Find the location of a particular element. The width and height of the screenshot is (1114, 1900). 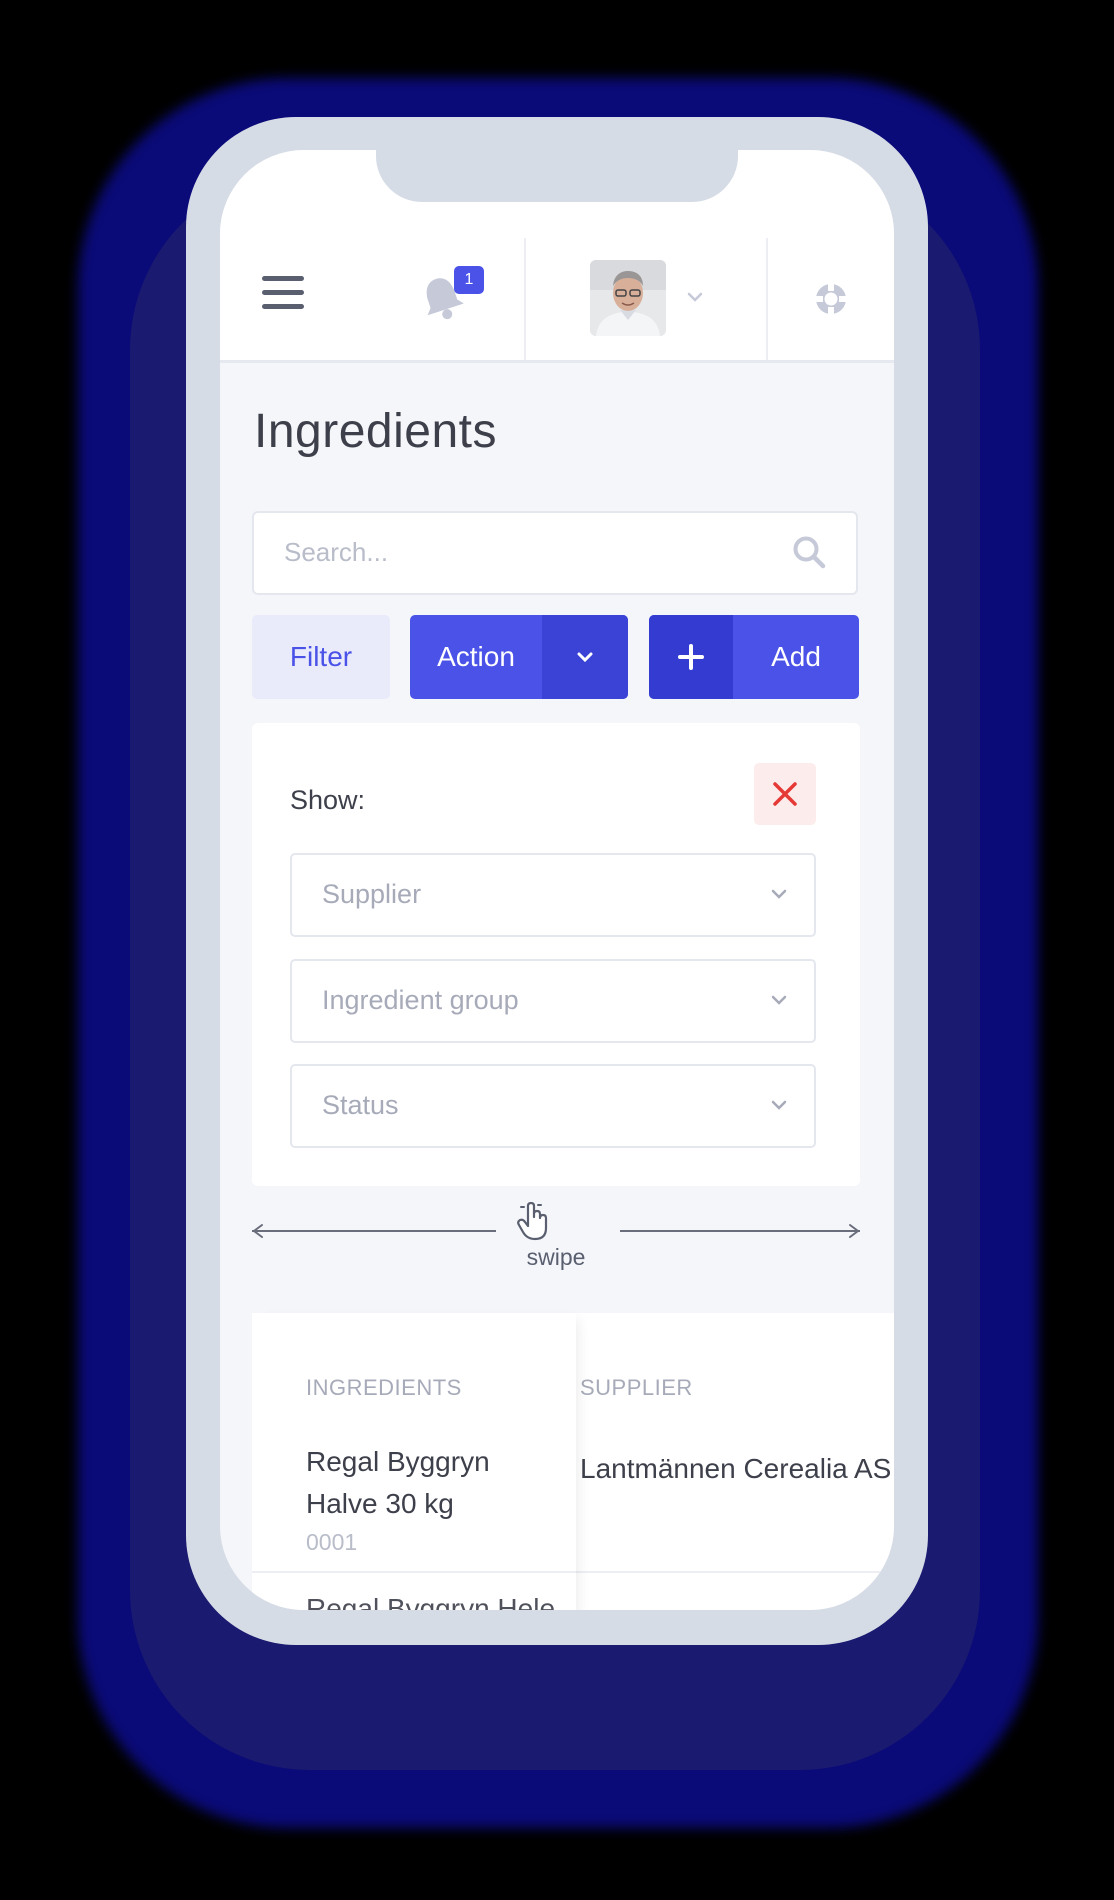

add-button: Add is located at coordinates (754, 657).